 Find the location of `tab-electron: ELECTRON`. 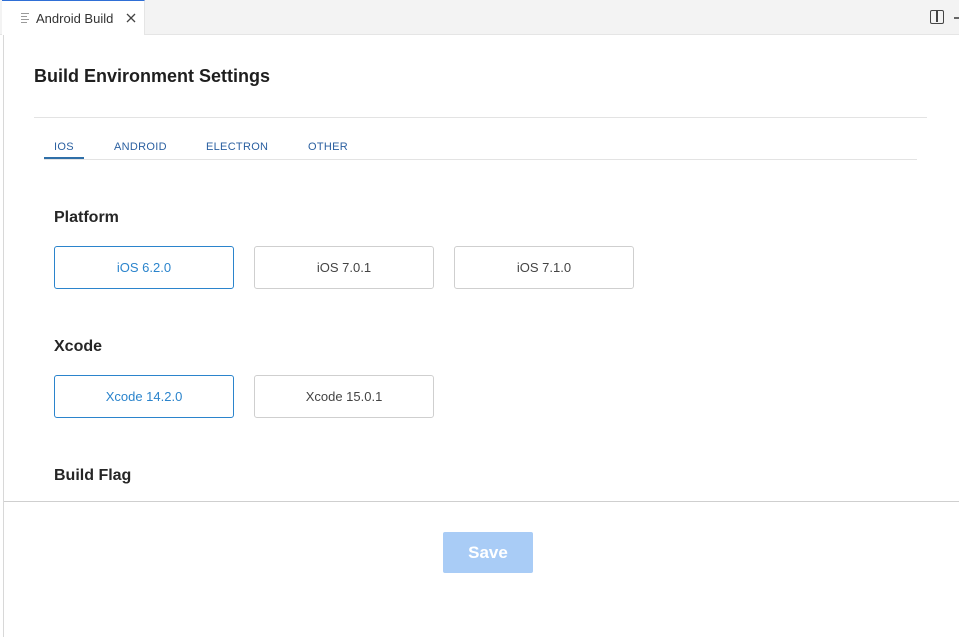

tab-electron: ELECTRON is located at coordinates (237, 147).